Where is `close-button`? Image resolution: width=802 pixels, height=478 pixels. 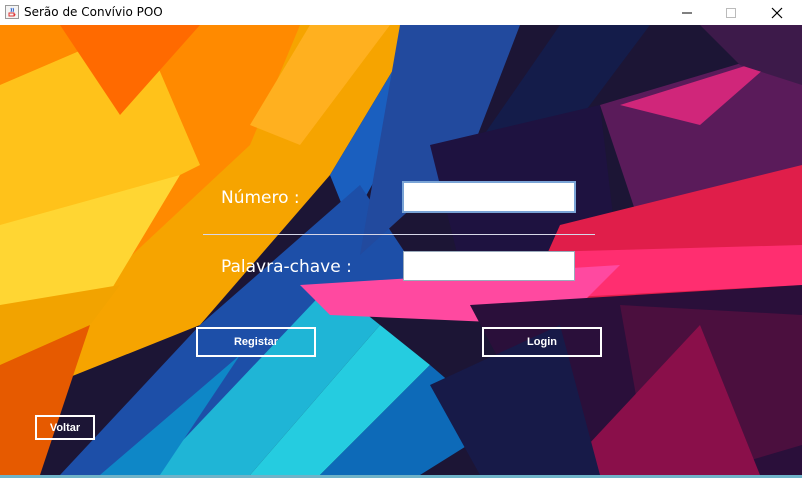
close-button is located at coordinates (777, 12).